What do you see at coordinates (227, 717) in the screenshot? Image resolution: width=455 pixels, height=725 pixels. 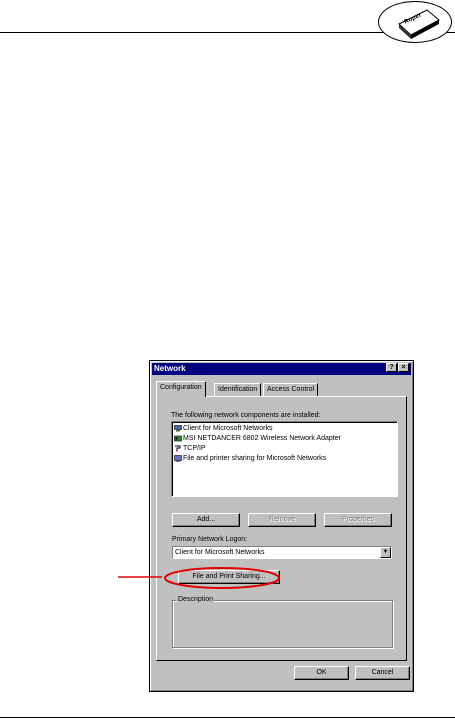 I see `footer-rule` at bounding box center [227, 717].